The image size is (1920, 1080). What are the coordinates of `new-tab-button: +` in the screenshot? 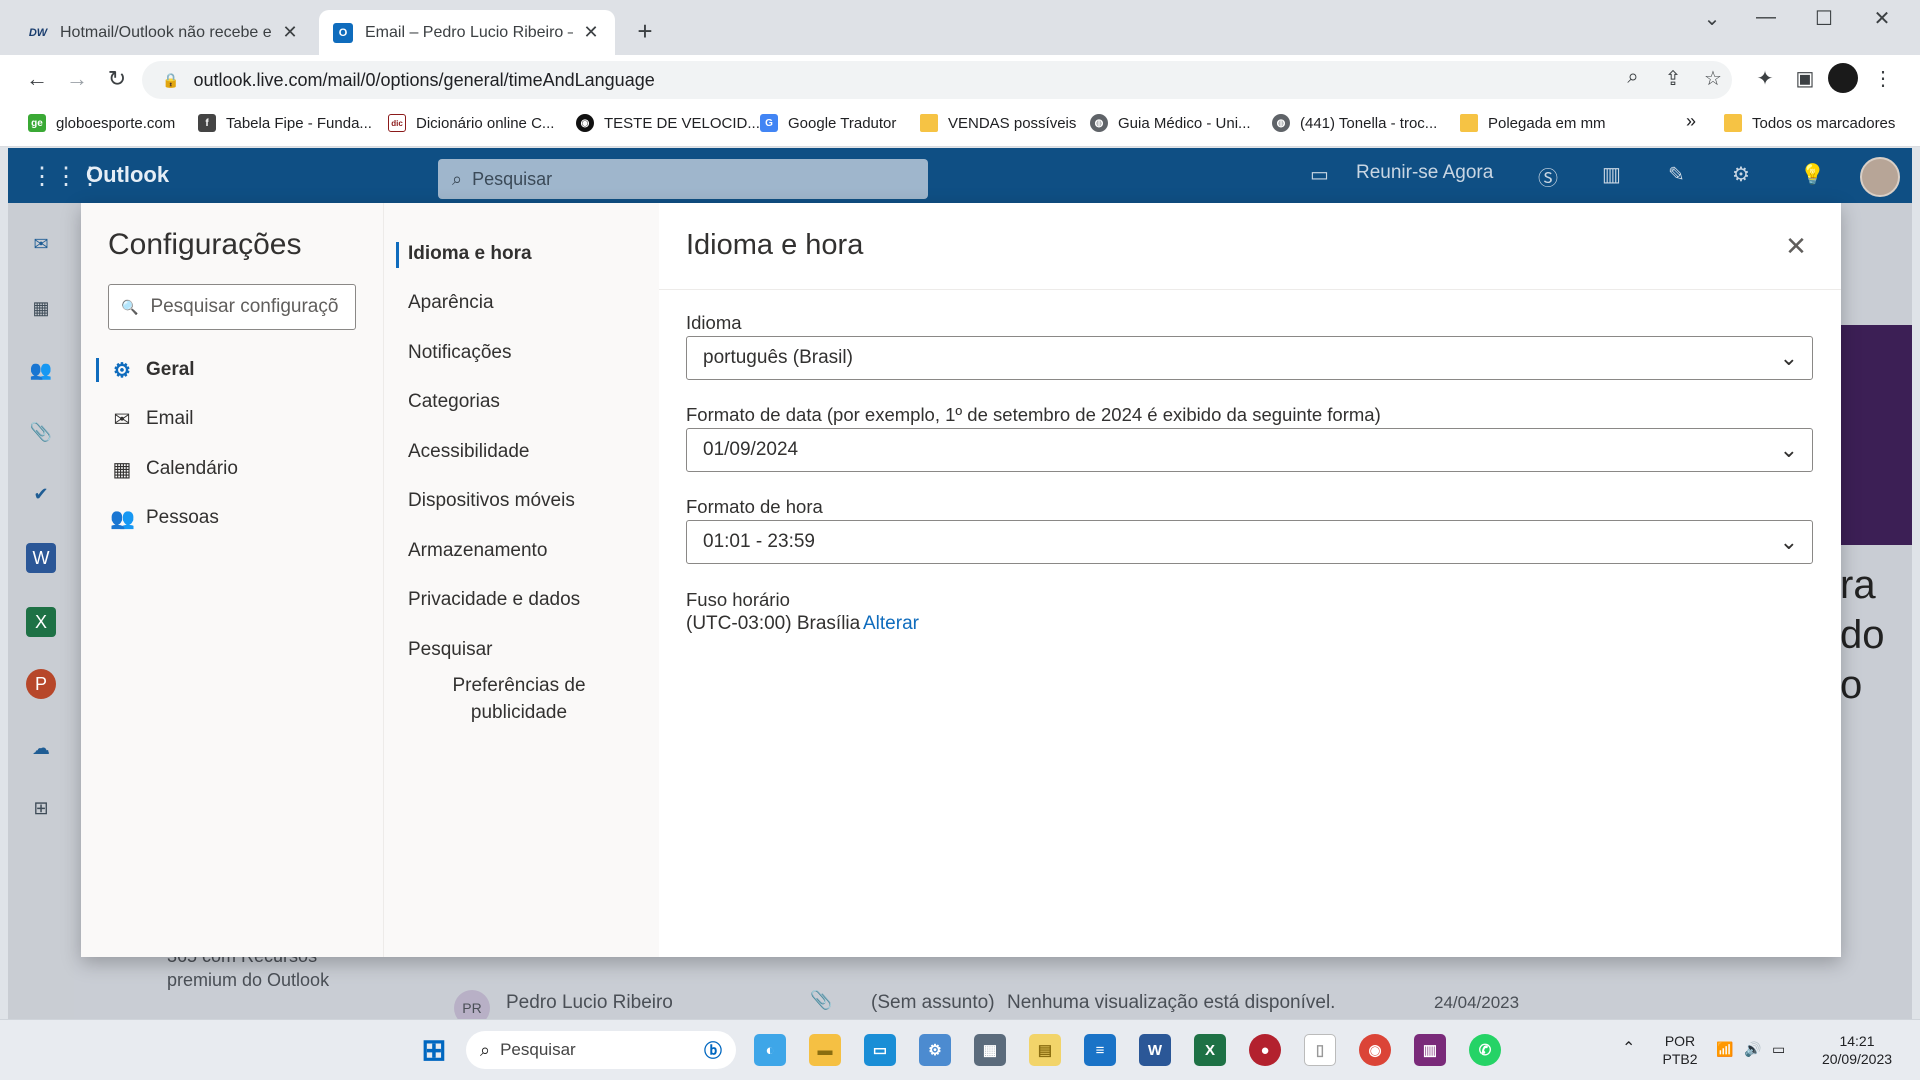 It's located at (645, 31).